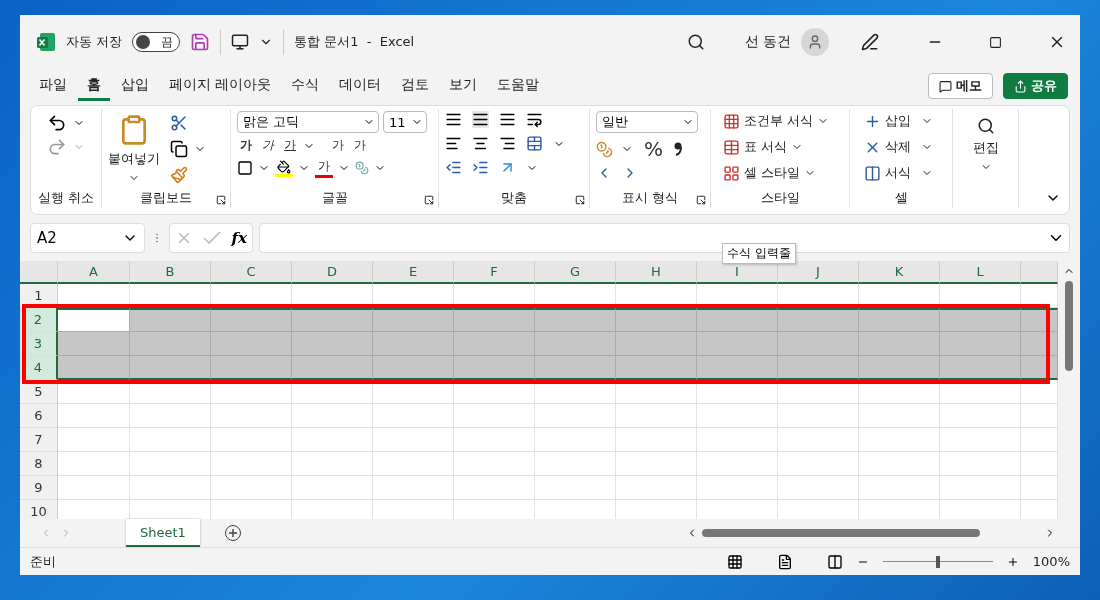  I want to click on bold-button: 가, so click(246, 145).